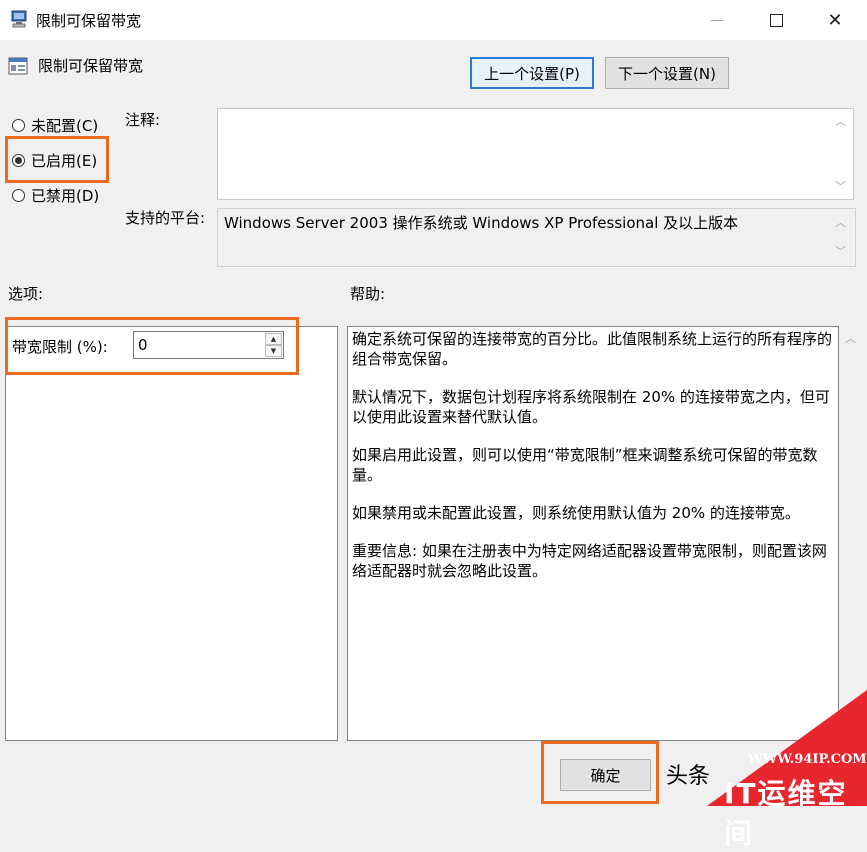 The image size is (867, 852). Describe the element at coordinates (57, 159) in the screenshot. I see `highlight-box-enabled` at that location.